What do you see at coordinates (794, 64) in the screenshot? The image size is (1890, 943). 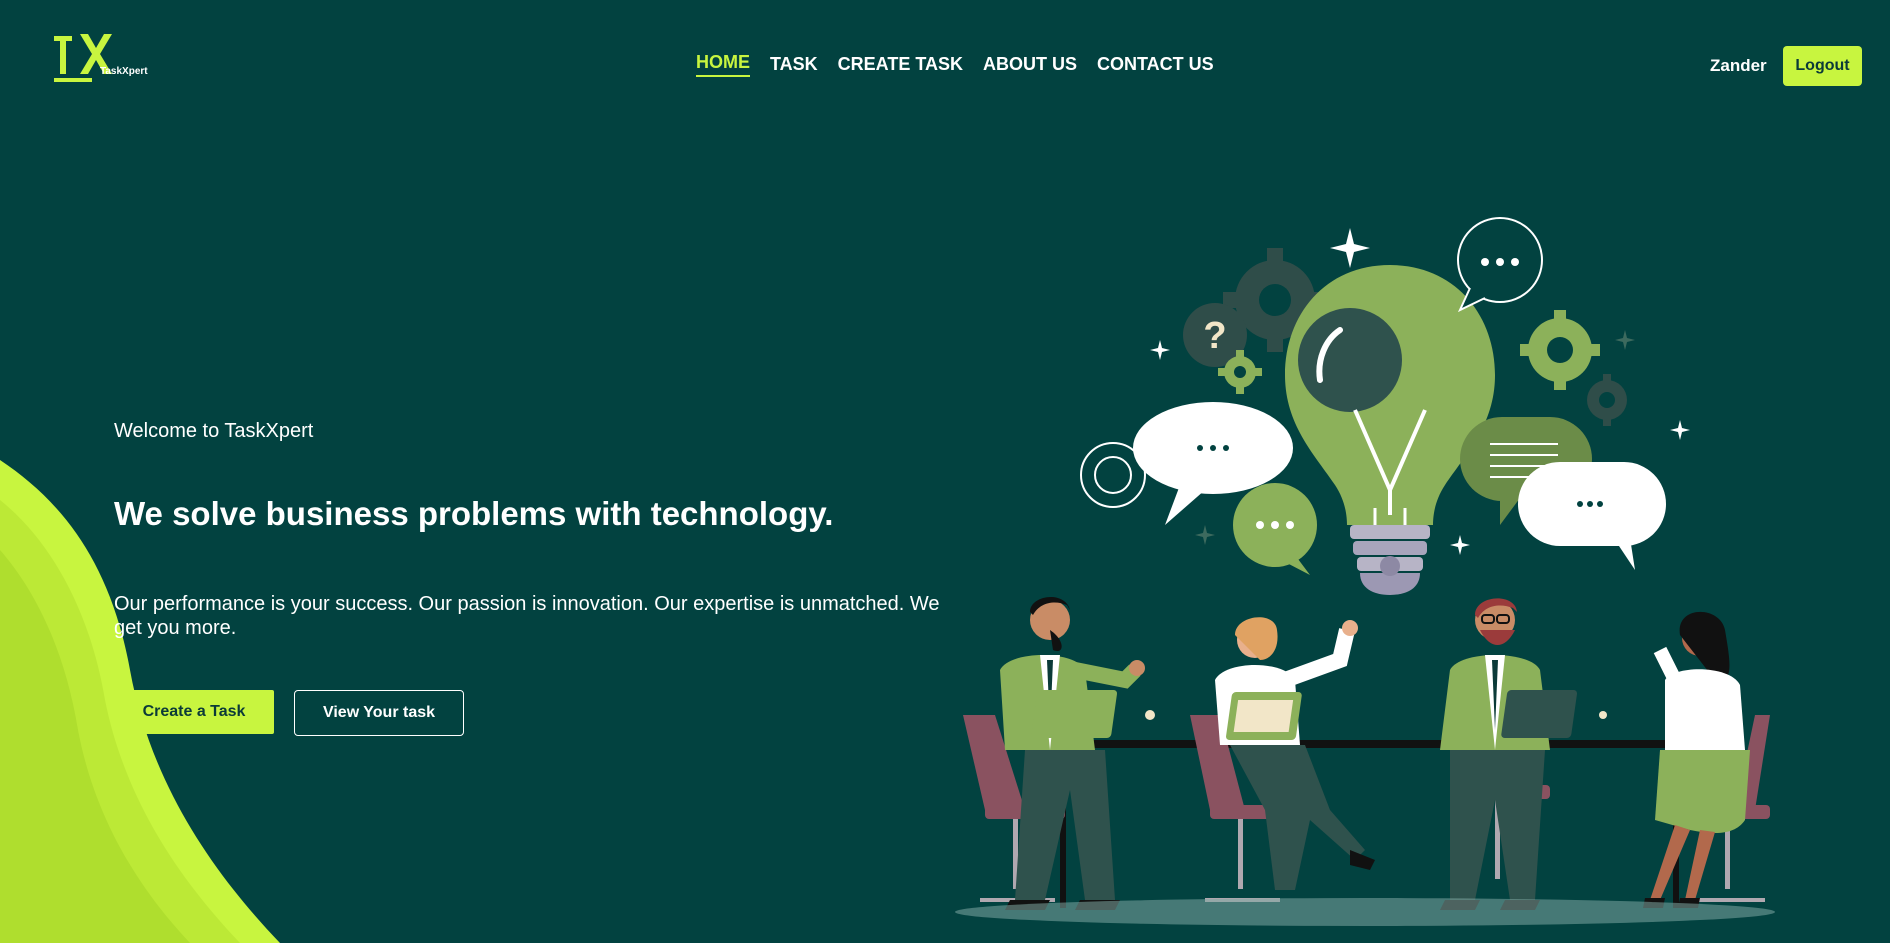 I see `nav-task: TASK` at bounding box center [794, 64].